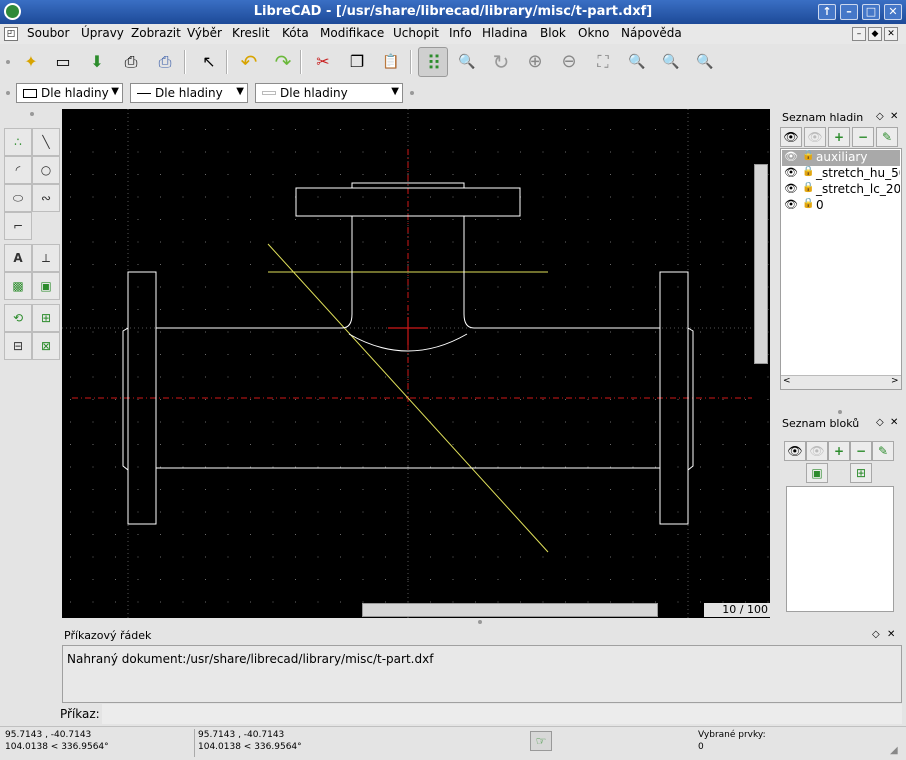 This screenshot has width=906, height=760. I want to click on lines-tool: ╲, so click(46, 142).